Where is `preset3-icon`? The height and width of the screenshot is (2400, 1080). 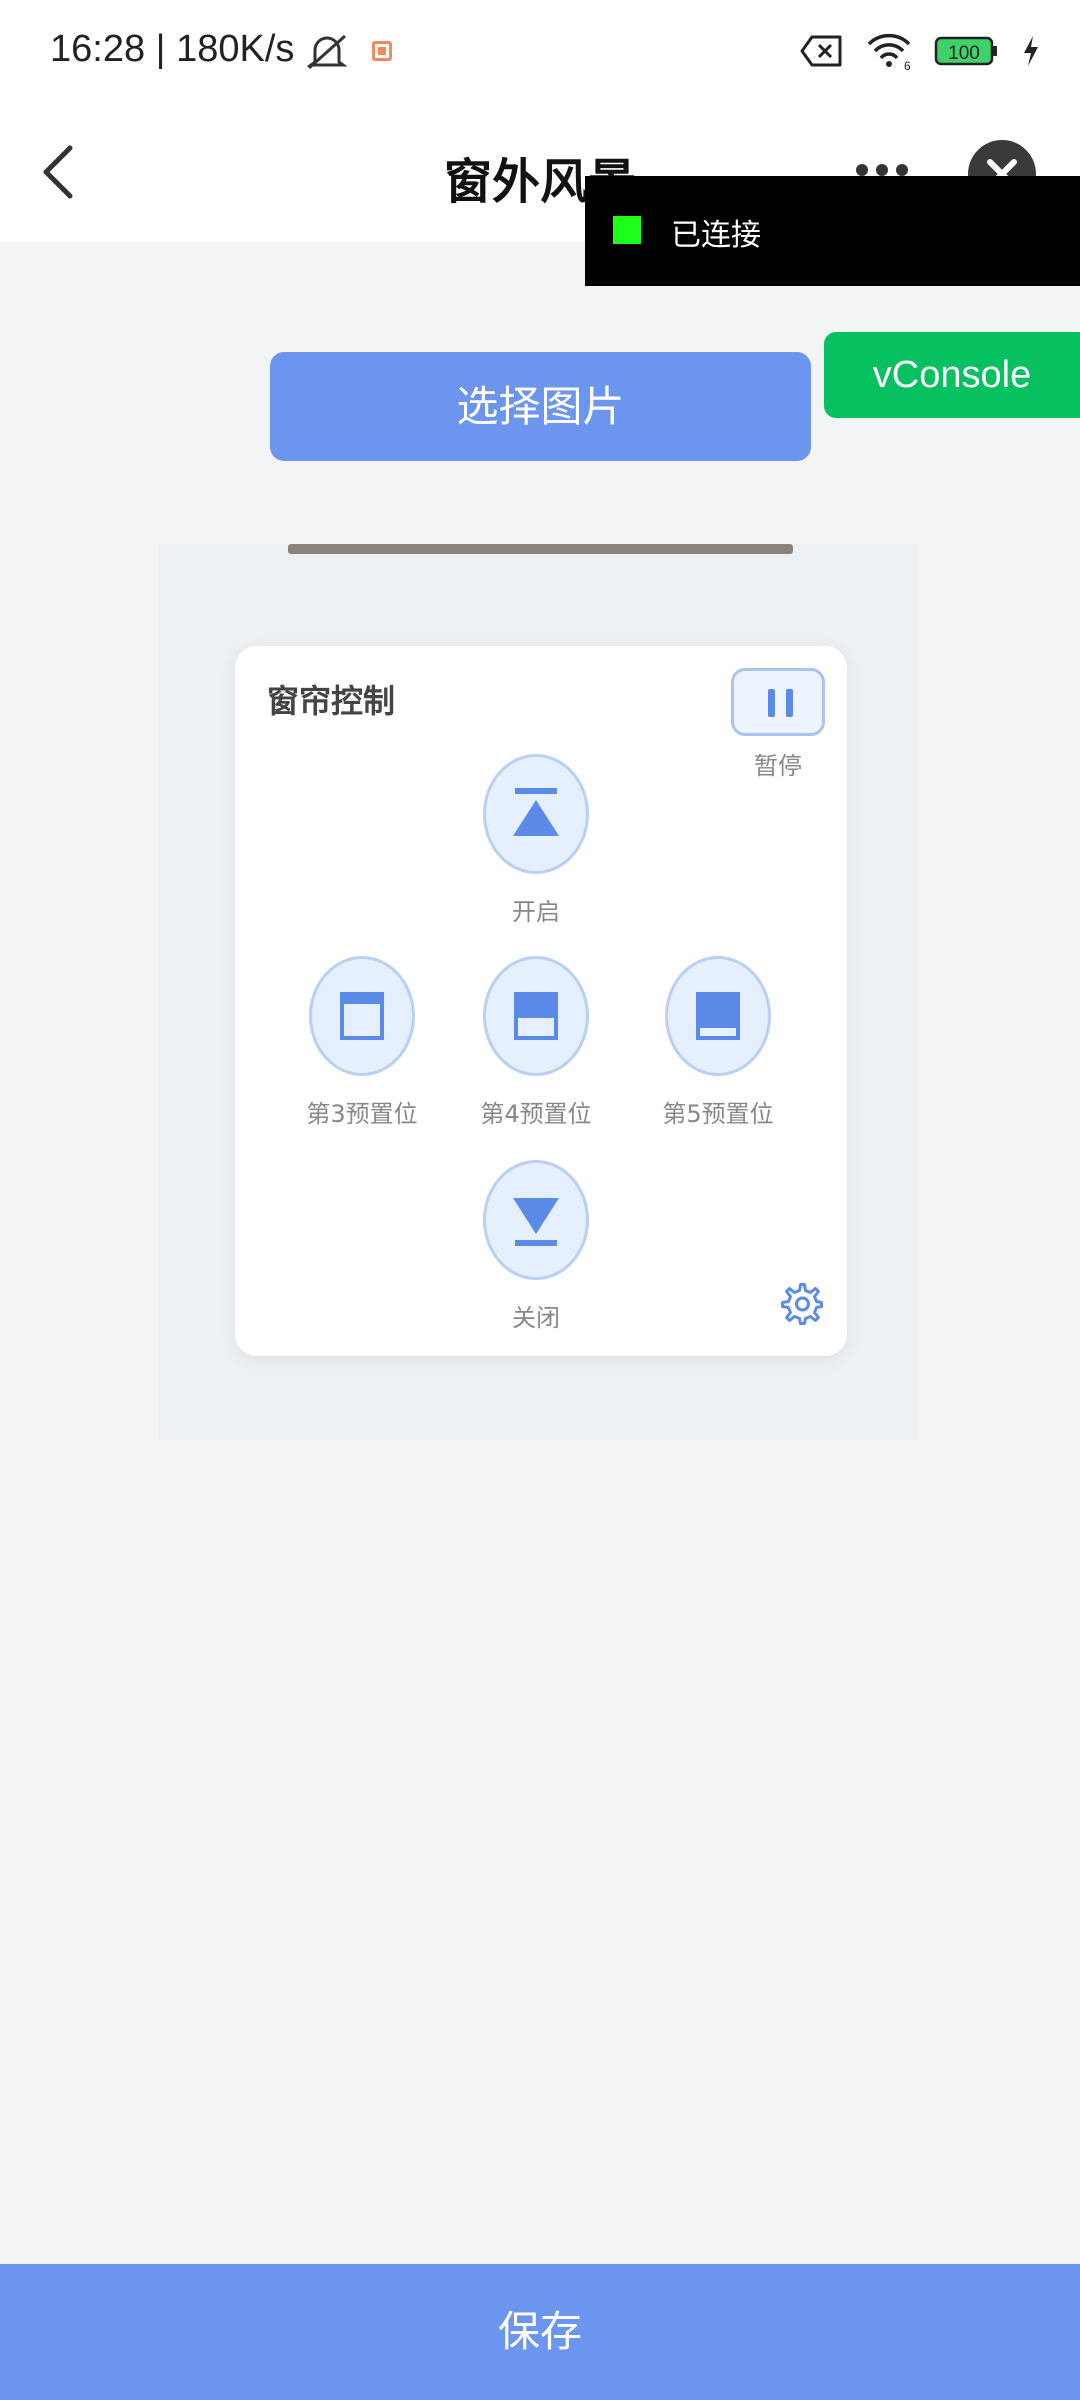
preset3-icon is located at coordinates (362, 1016).